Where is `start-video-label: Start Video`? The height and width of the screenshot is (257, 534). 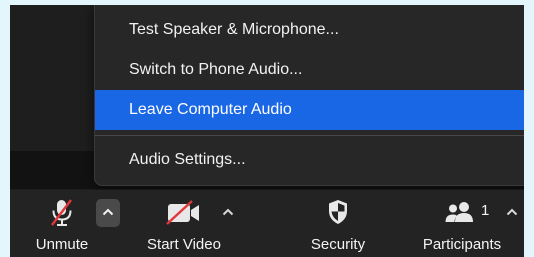 start-video-label: Start Video is located at coordinates (184, 244).